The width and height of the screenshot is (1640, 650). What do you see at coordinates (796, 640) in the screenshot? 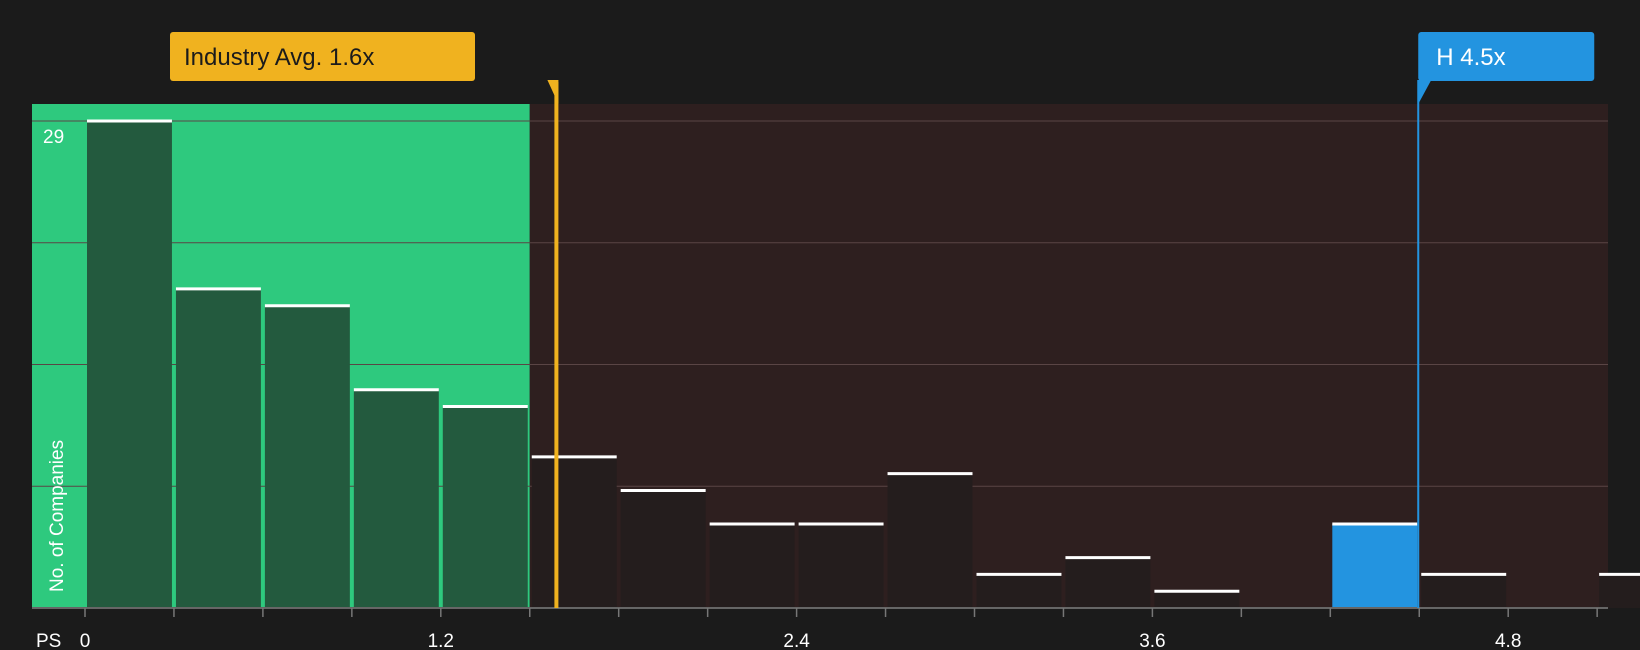
I see `x-tick-label: 2.4` at bounding box center [796, 640].